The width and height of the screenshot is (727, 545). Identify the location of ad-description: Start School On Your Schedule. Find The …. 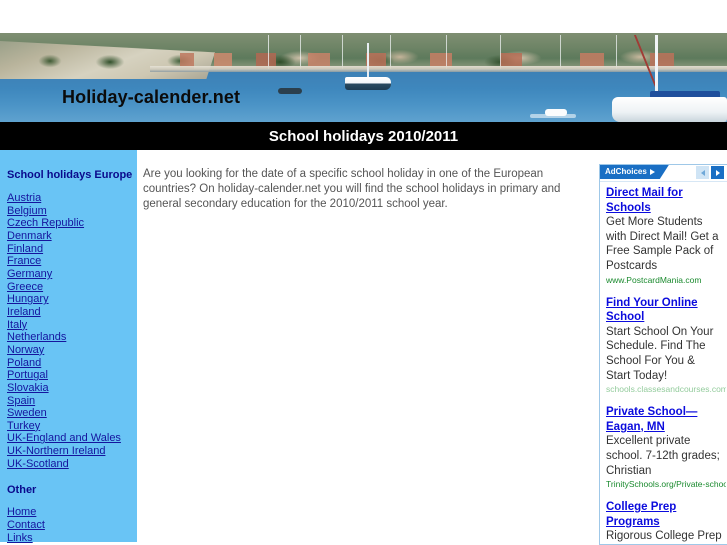
(660, 353).